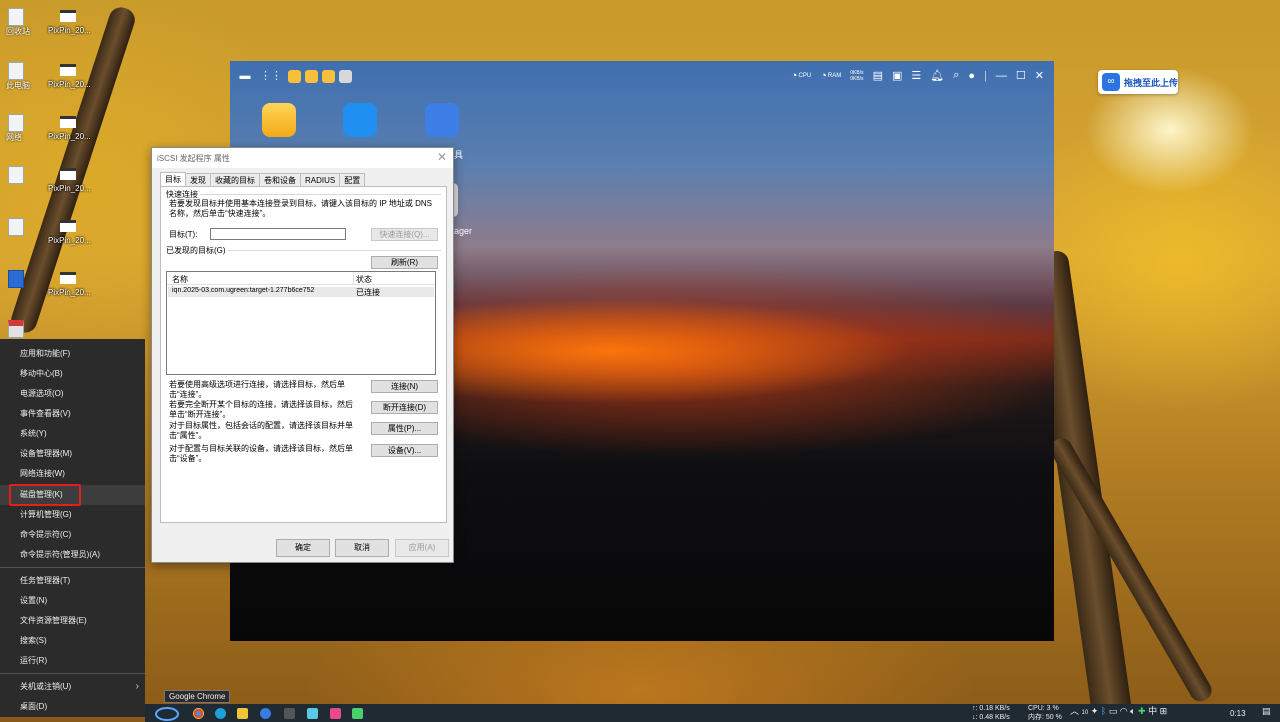 This screenshot has height=722, width=1280. I want to click on maximize-icon: ☐, so click(1021, 75).